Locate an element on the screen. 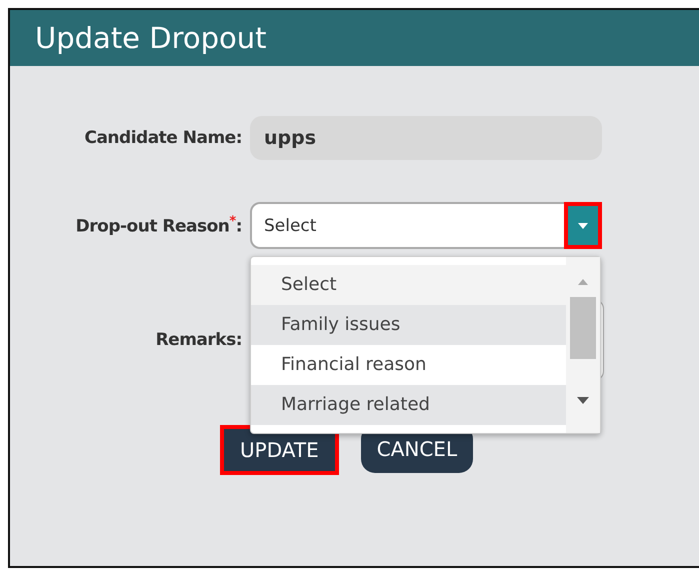 The height and width of the screenshot is (574, 699). caret-icon is located at coordinates (583, 225).